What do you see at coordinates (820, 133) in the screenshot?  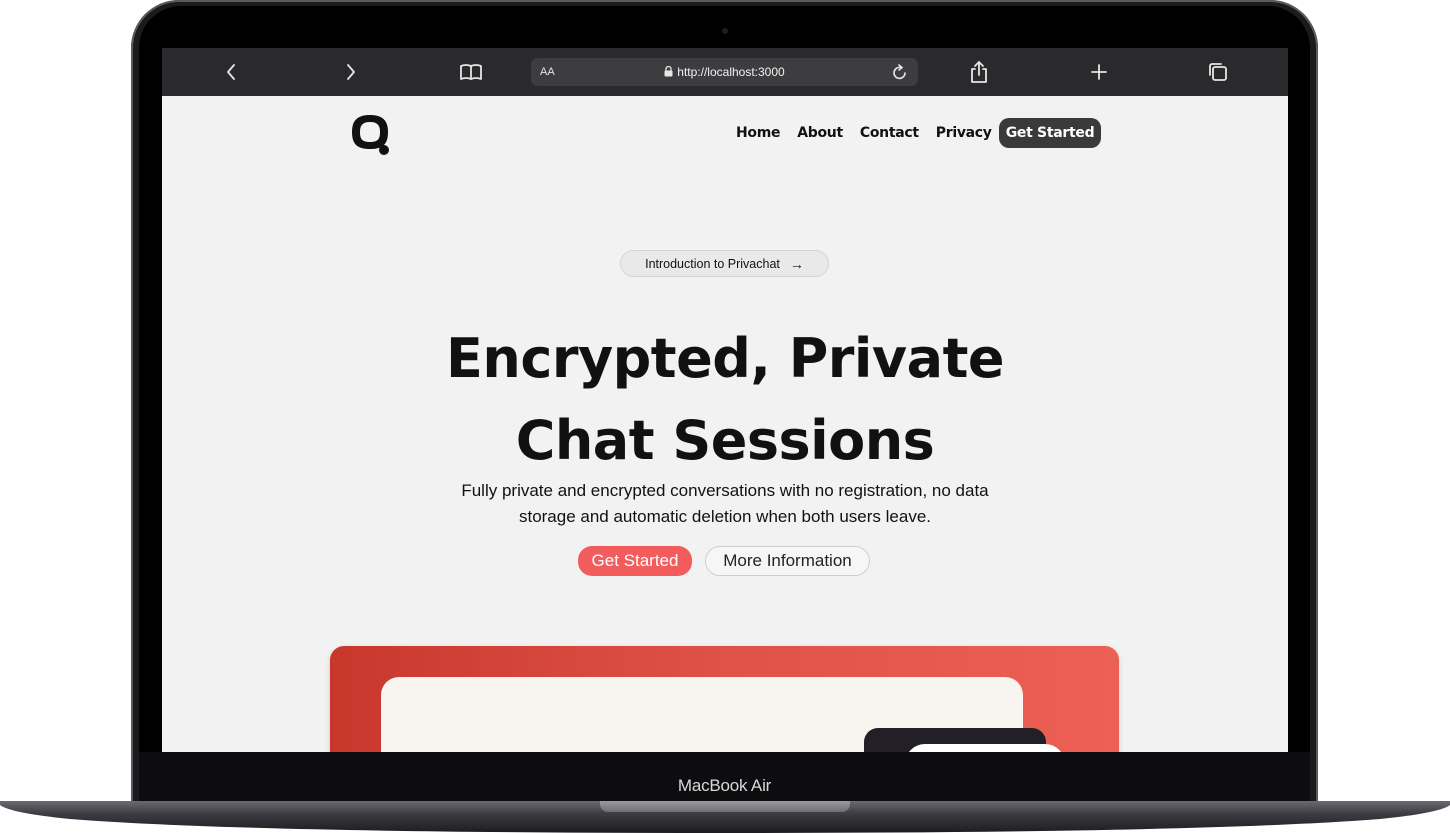 I see `nav-link-about: About` at bounding box center [820, 133].